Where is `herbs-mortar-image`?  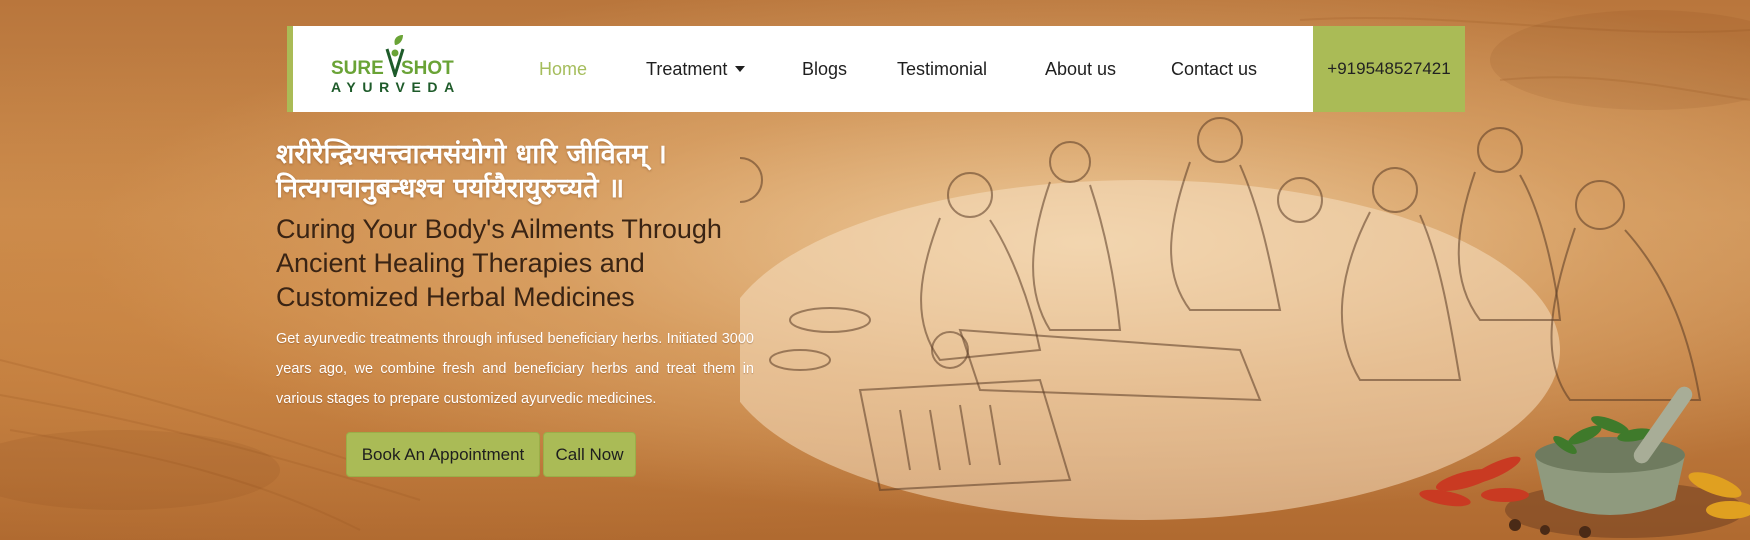 herbs-mortar-image is located at coordinates (1584, 462).